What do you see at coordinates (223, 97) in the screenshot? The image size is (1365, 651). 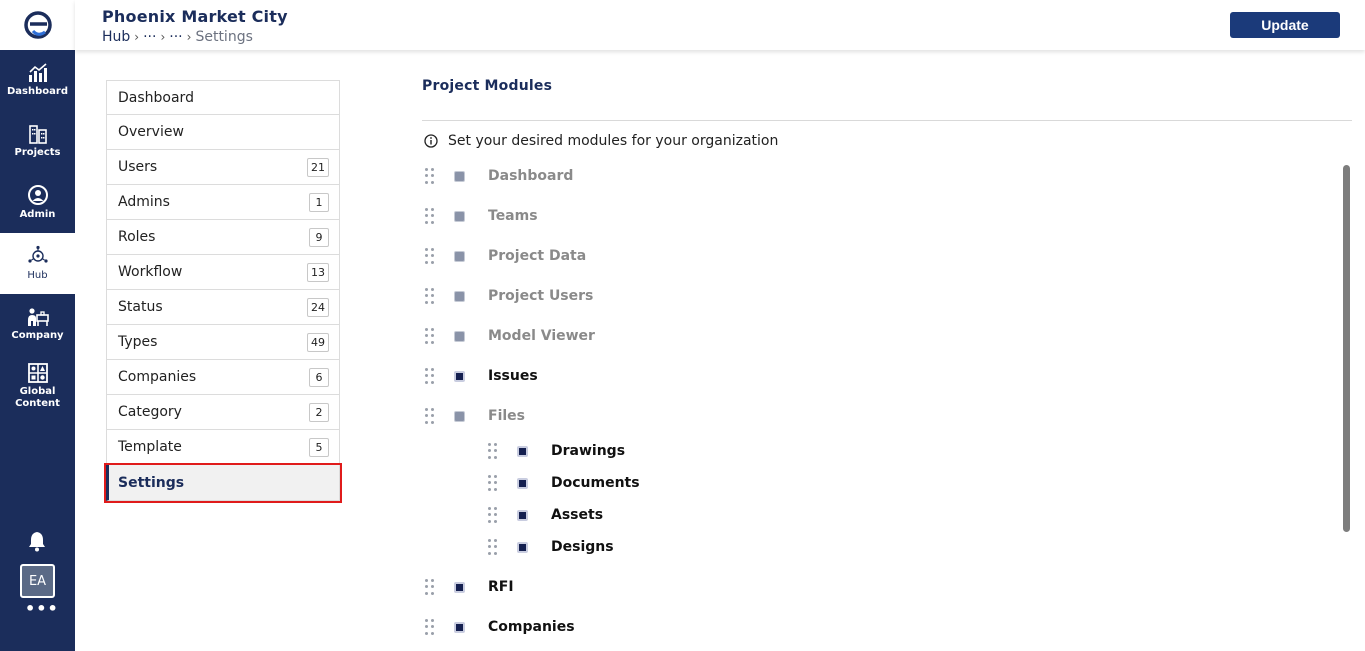 I see `subnav-item-dashboard: Dashboard` at bounding box center [223, 97].